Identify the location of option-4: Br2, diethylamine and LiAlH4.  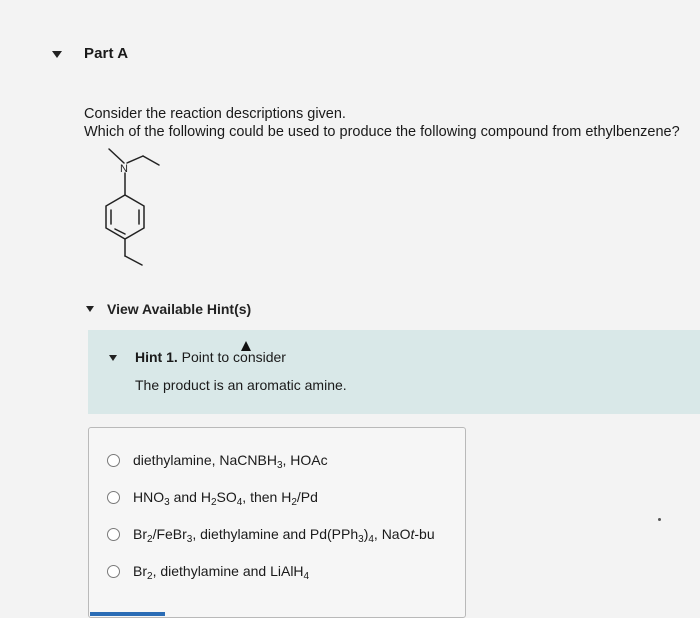
(208, 571).